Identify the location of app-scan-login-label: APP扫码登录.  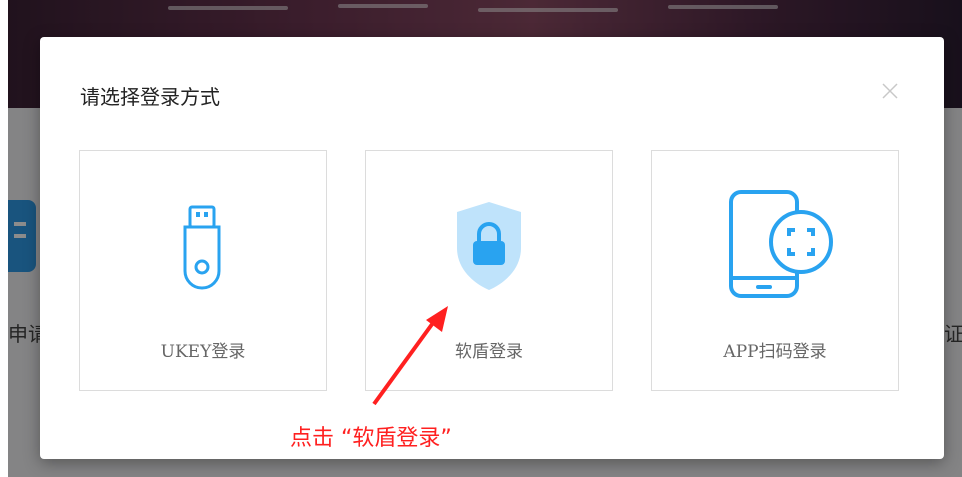
(775, 352).